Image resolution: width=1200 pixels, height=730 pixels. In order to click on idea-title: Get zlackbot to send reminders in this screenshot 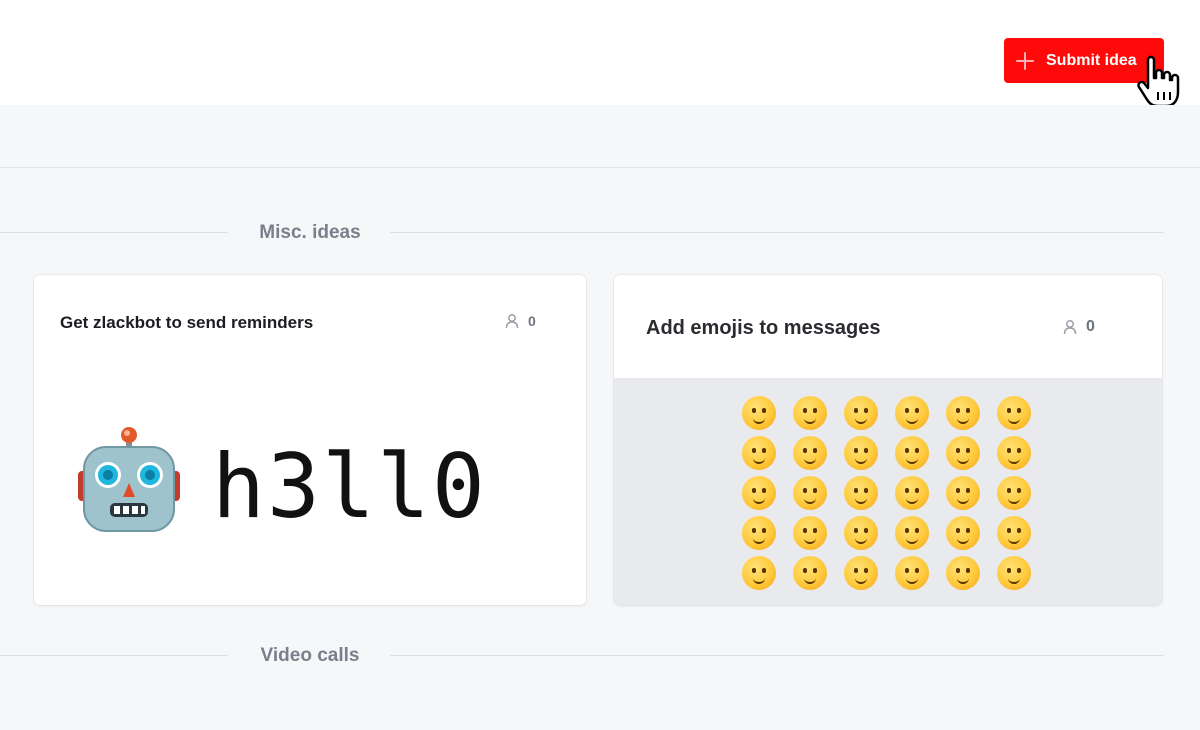, I will do `click(186, 323)`.